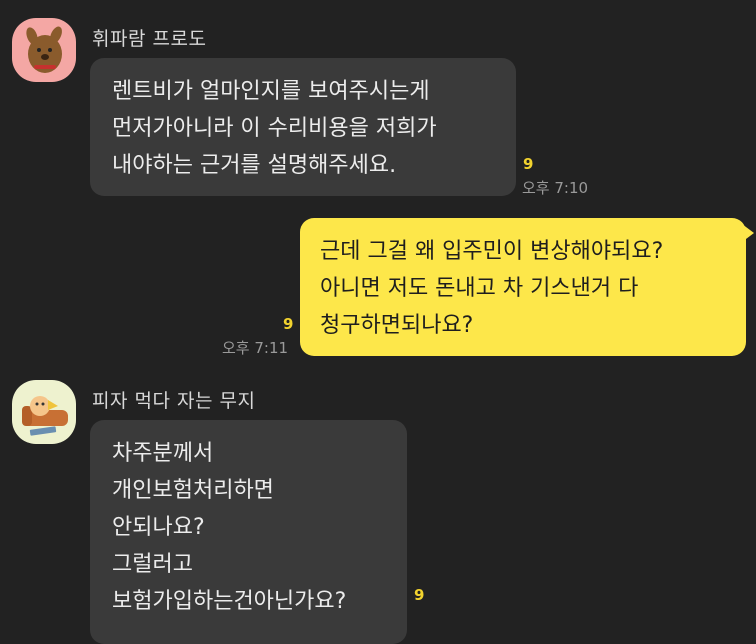 The image size is (756, 644). What do you see at coordinates (174, 401) in the screenshot?
I see `sender-name: 피자 먹다 자는 무지` at bounding box center [174, 401].